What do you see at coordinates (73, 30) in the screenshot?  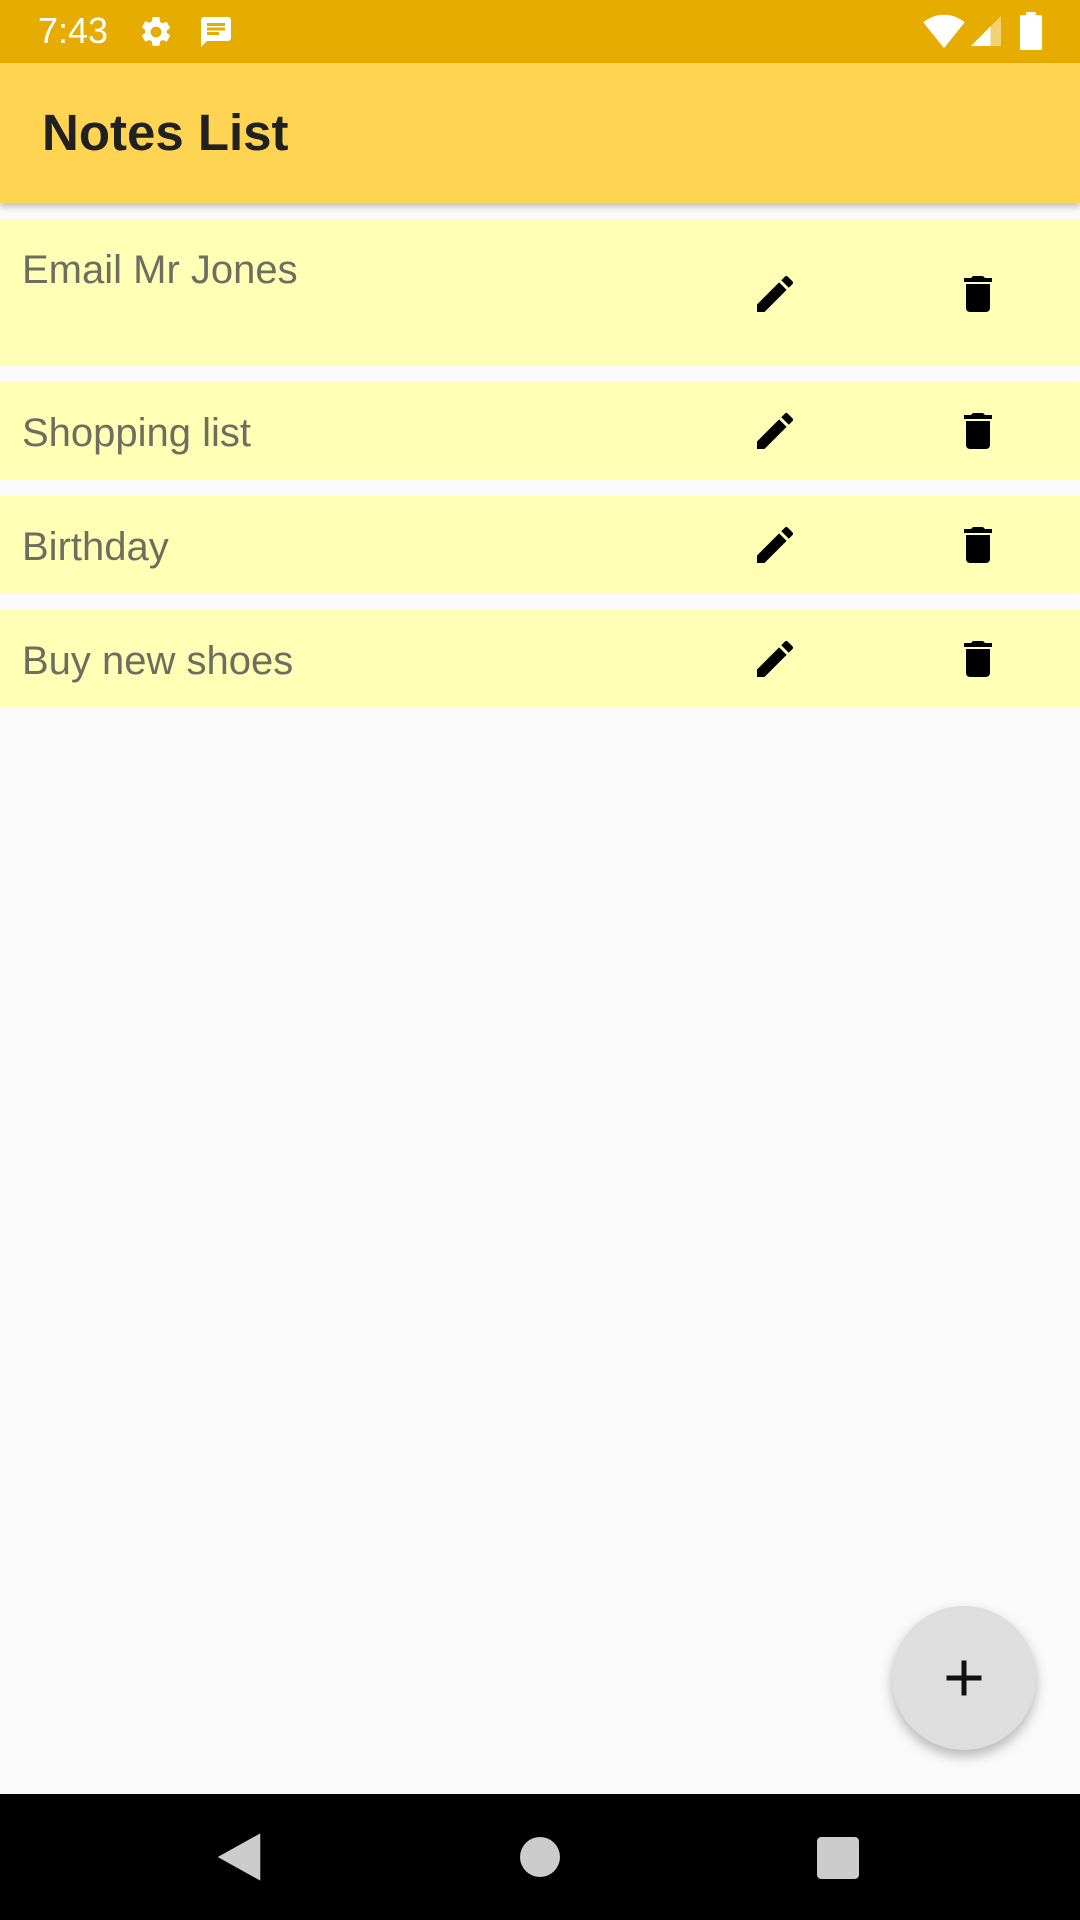 I see `status-time: 7:43` at bounding box center [73, 30].